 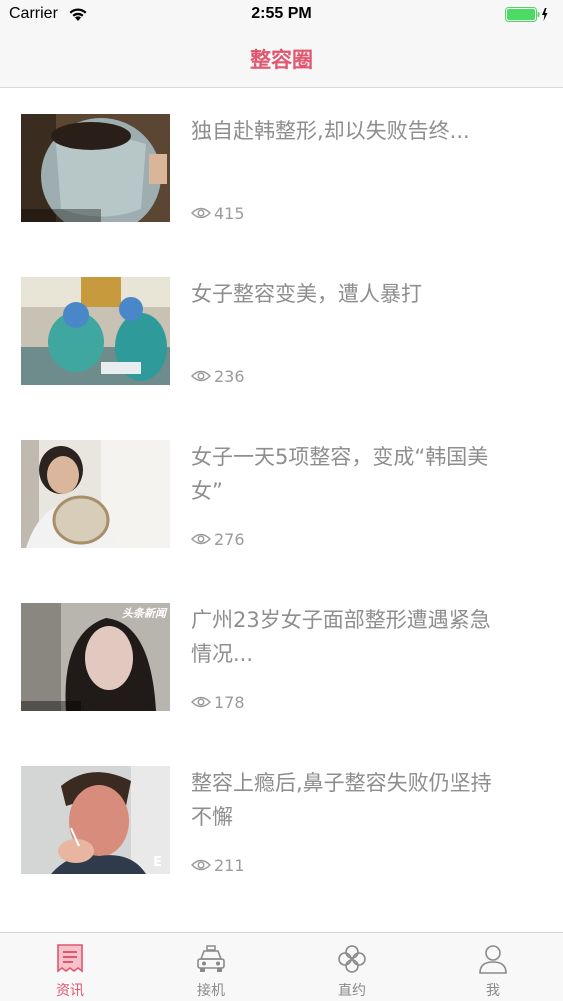 I want to click on tab-bar: 资讯 接机 直约 我, so click(x=281, y=966).